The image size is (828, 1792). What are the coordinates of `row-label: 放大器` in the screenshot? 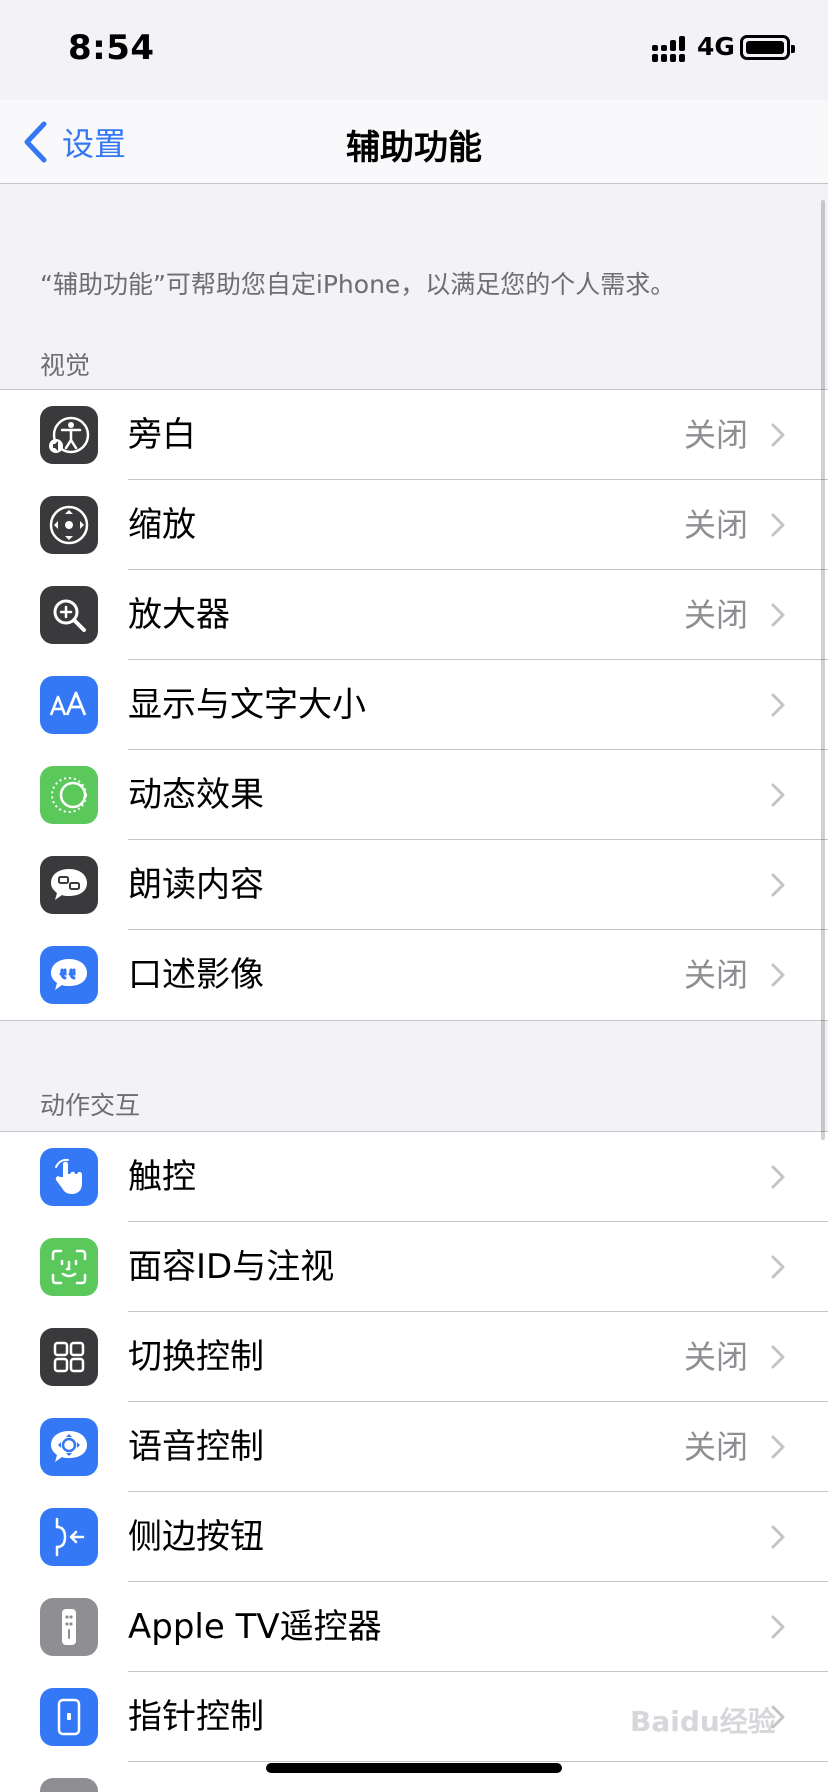 It's located at (179, 615).